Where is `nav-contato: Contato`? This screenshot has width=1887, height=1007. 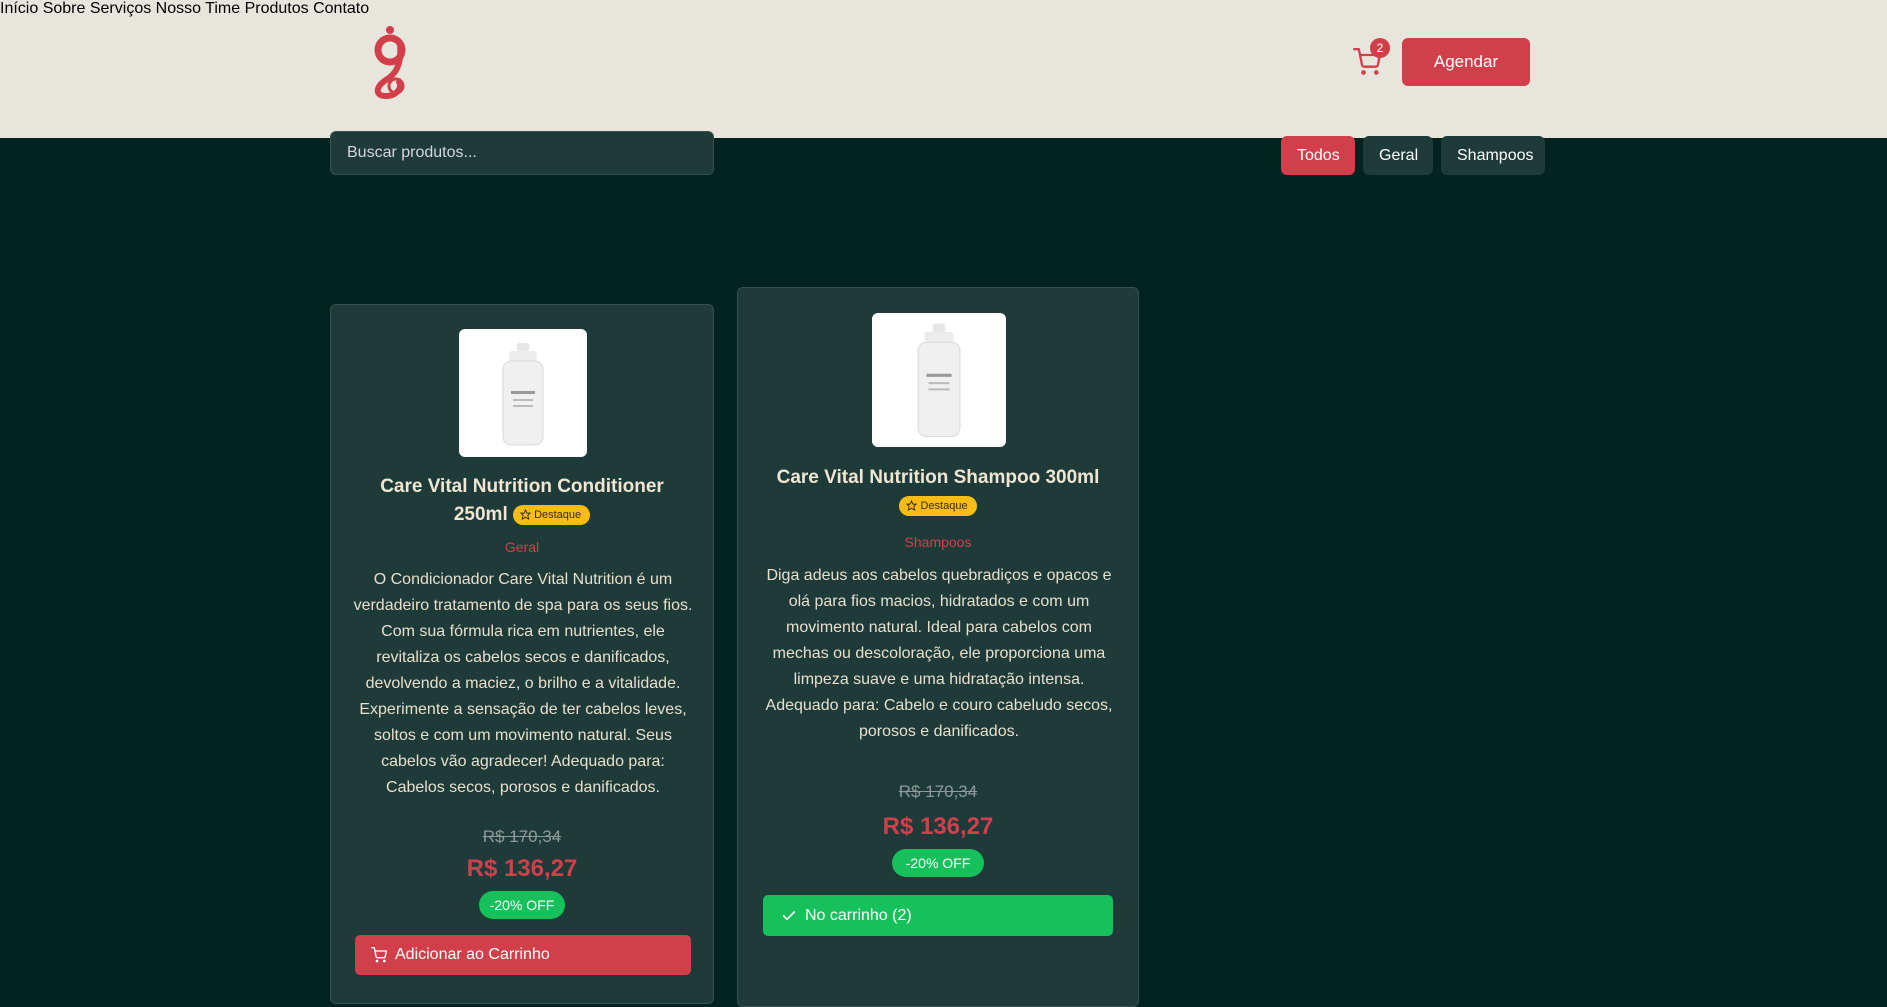
nav-contato: Contato is located at coordinates (341, 8).